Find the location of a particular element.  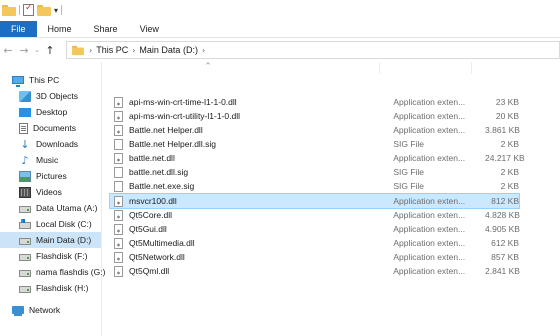

sidebar-item-label: Videos is located at coordinates (49, 192).